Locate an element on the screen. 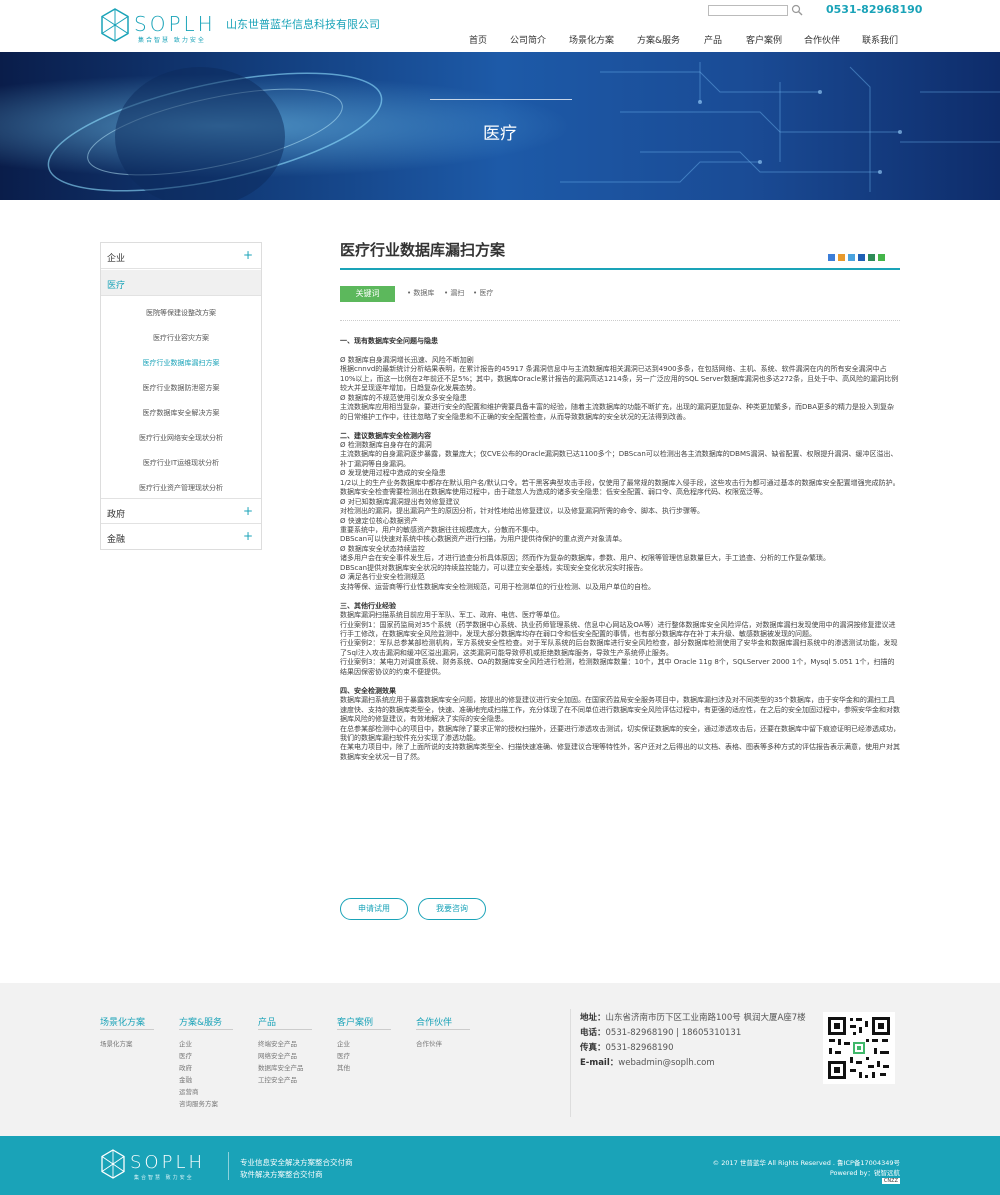 Image resolution: width=1000 pixels, height=1195 pixels. page-banner: 医疗 is located at coordinates (500, 126).